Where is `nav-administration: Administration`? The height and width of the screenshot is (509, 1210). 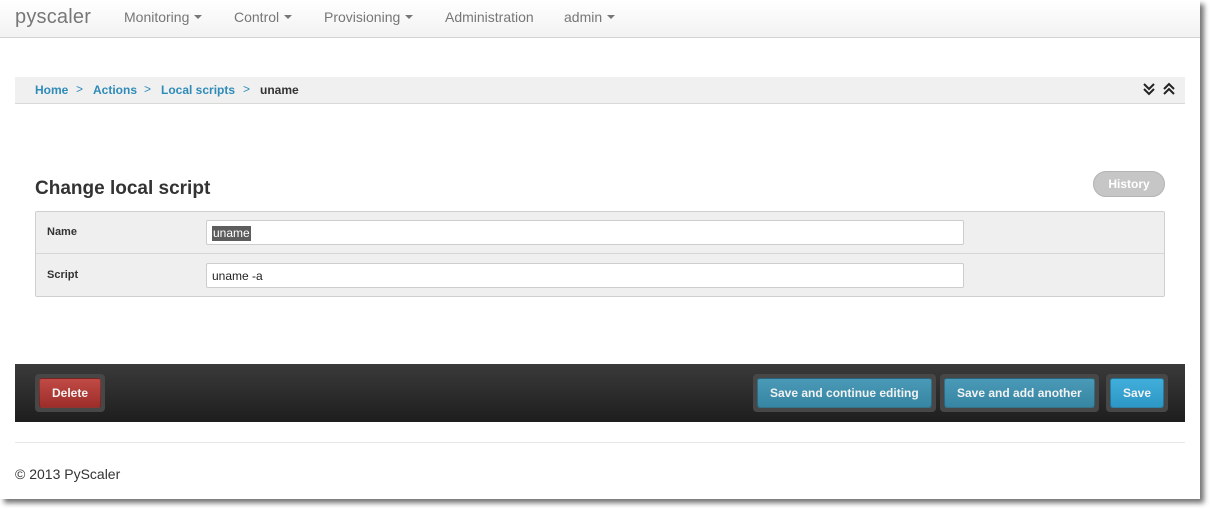 nav-administration: Administration is located at coordinates (489, 17).